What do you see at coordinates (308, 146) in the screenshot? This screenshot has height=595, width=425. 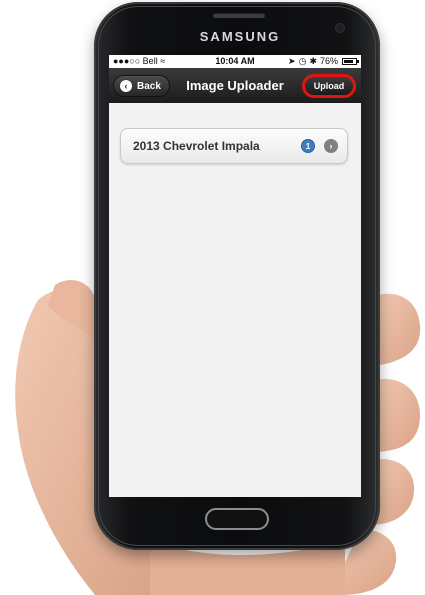 I see `count-badge: 1` at bounding box center [308, 146].